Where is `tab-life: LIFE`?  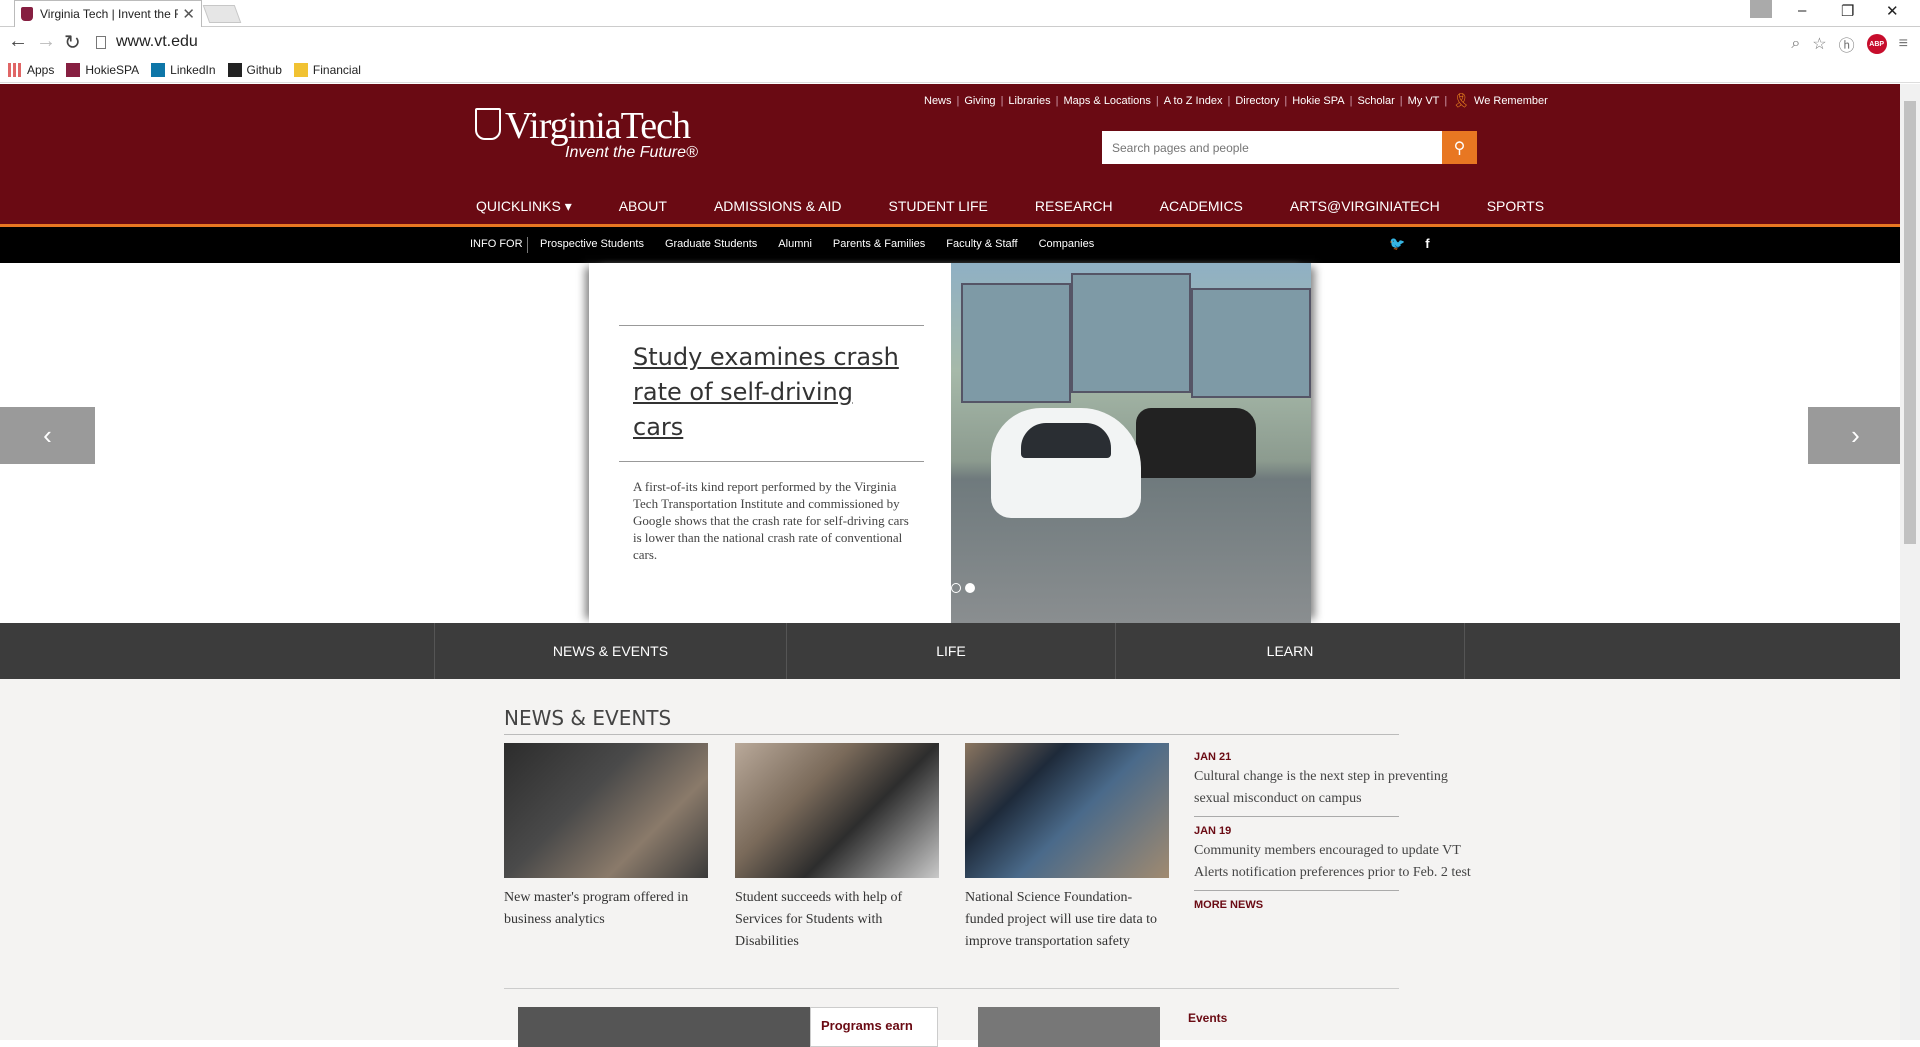 tab-life: LIFE is located at coordinates (950, 651).